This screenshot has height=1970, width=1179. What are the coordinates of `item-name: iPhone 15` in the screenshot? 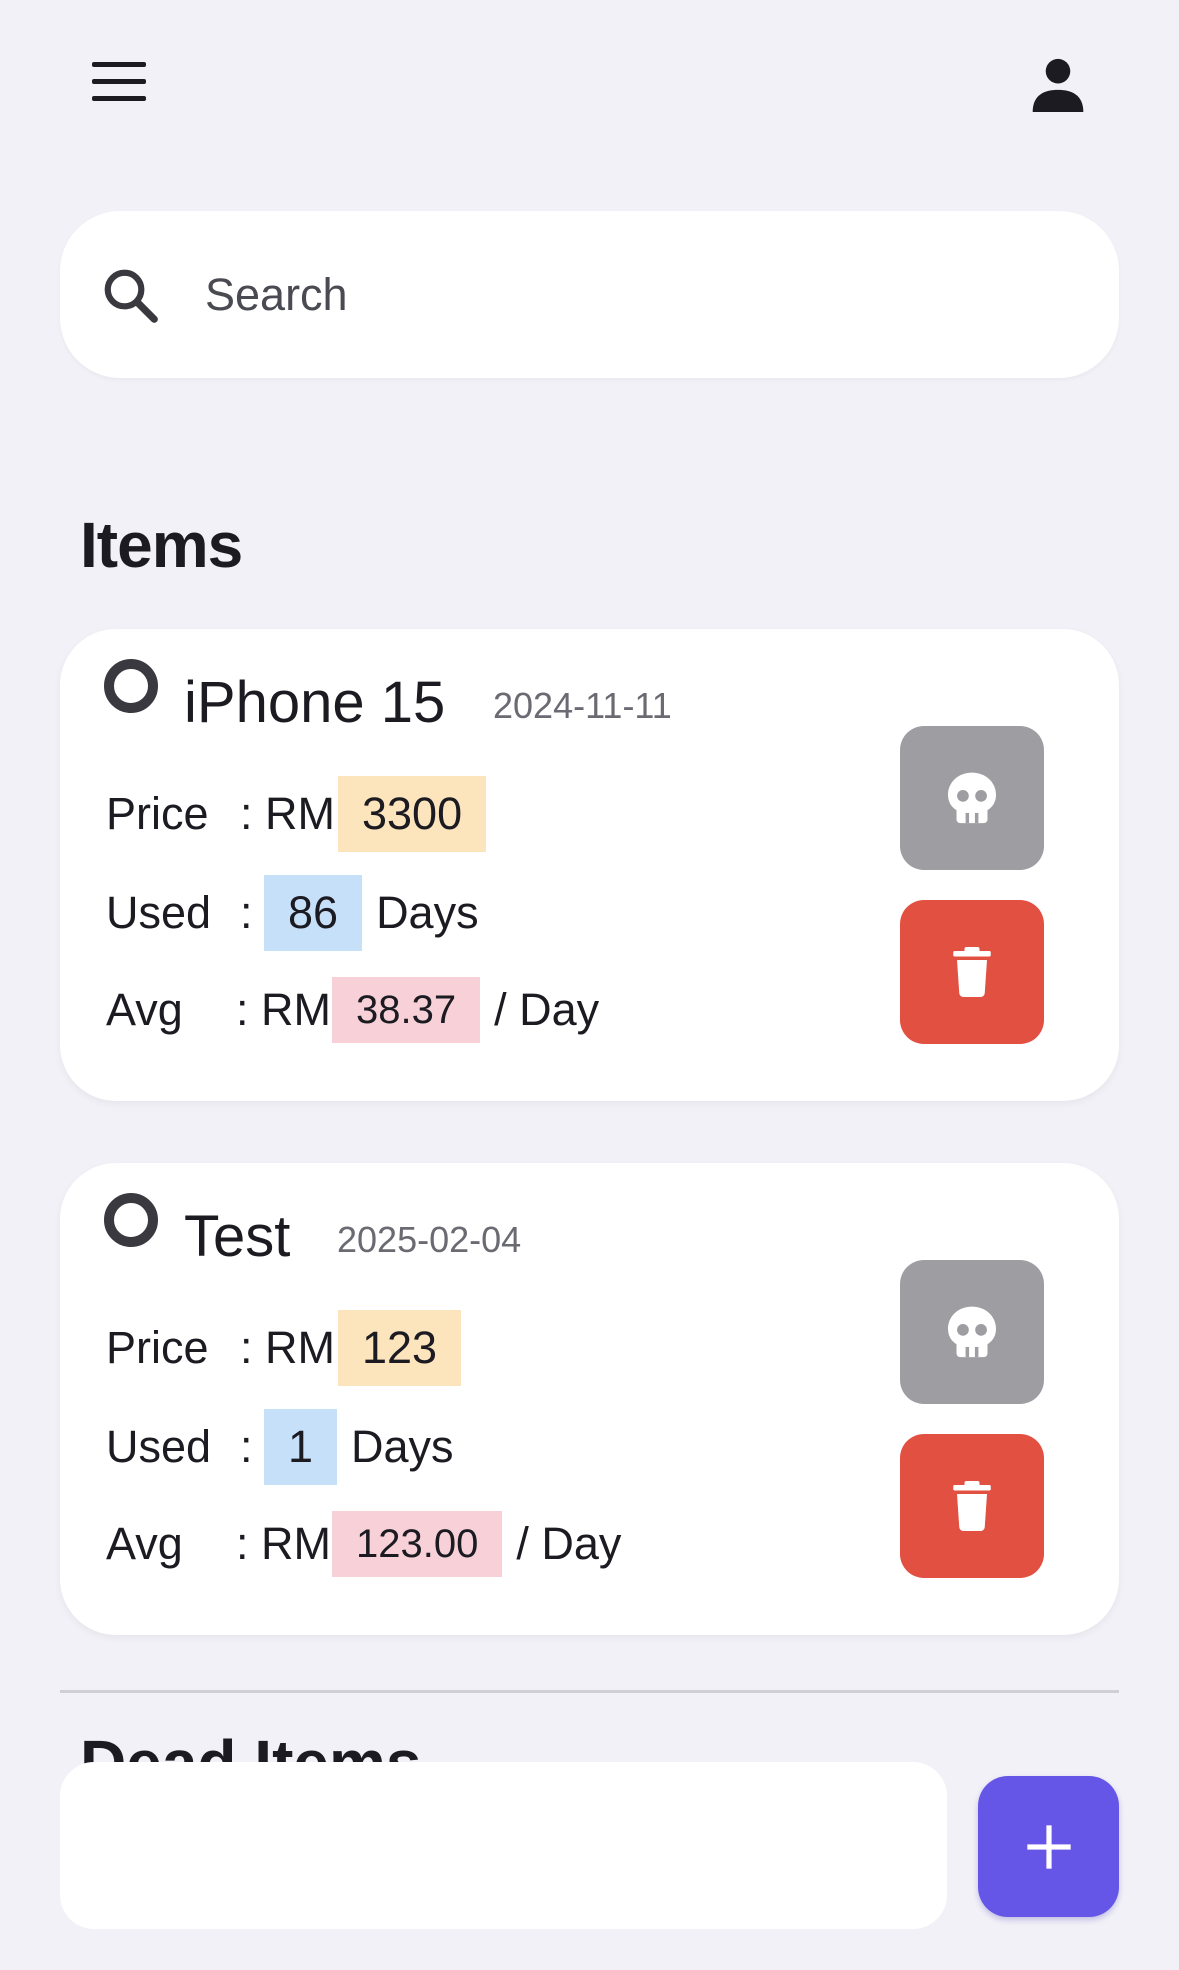 It's located at (315, 702).